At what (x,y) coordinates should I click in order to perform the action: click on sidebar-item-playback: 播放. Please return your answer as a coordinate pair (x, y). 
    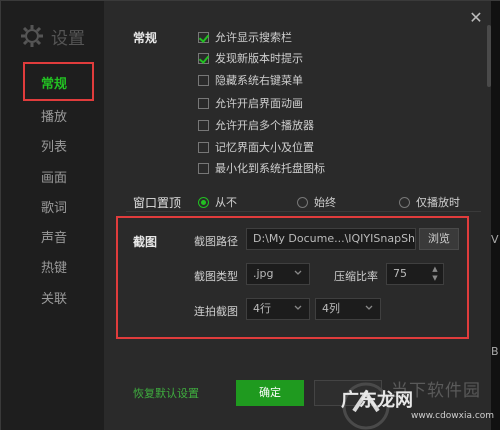
    Looking at the image, I should click on (54, 115).